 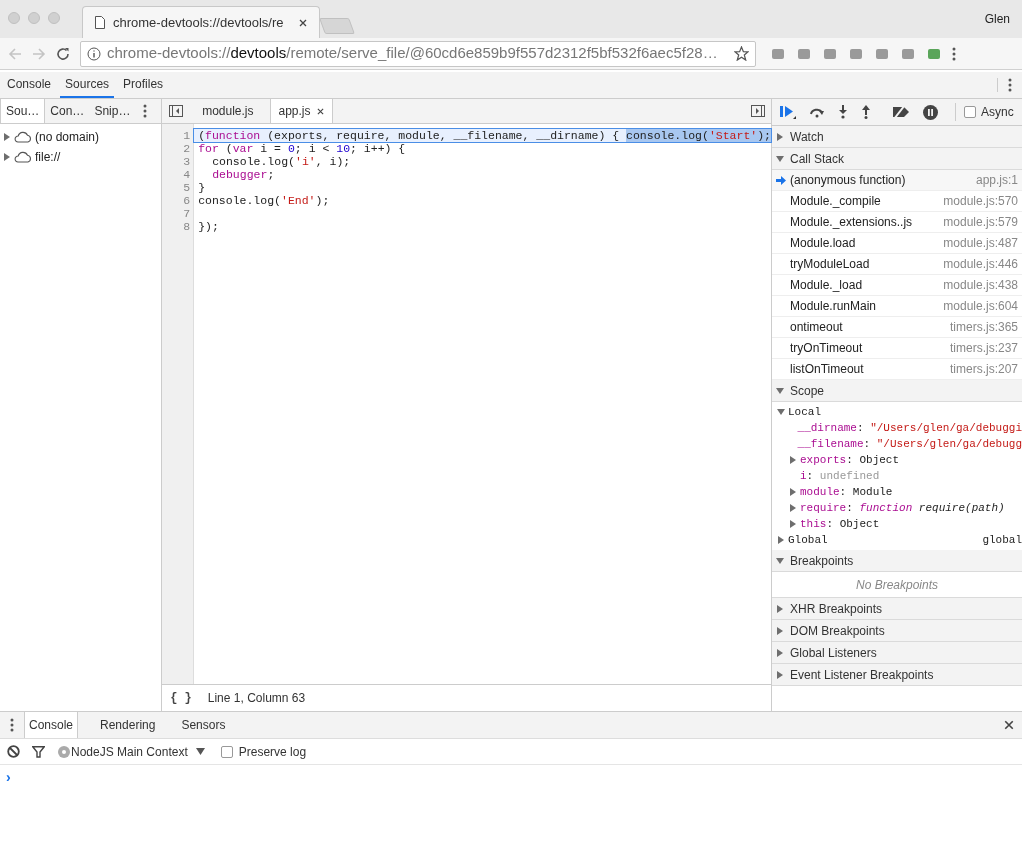 What do you see at coordinates (980, 306) in the screenshot?
I see `source-location: module.js:604` at bounding box center [980, 306].